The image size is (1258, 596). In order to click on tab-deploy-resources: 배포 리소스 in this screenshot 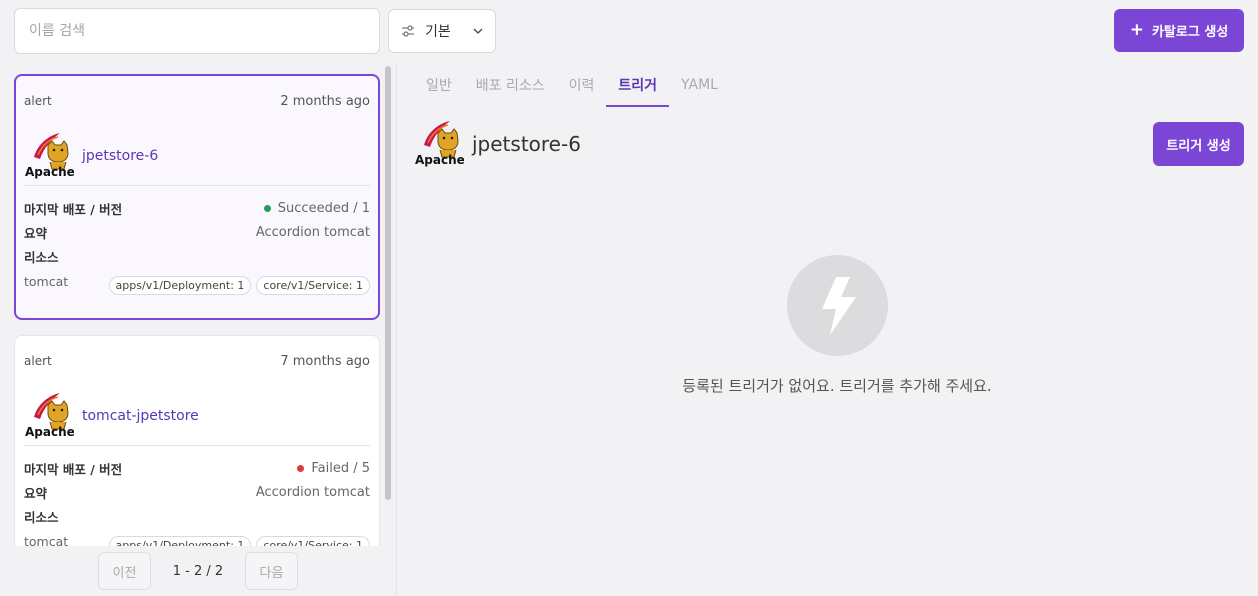, I will do `click(510, 85)`.